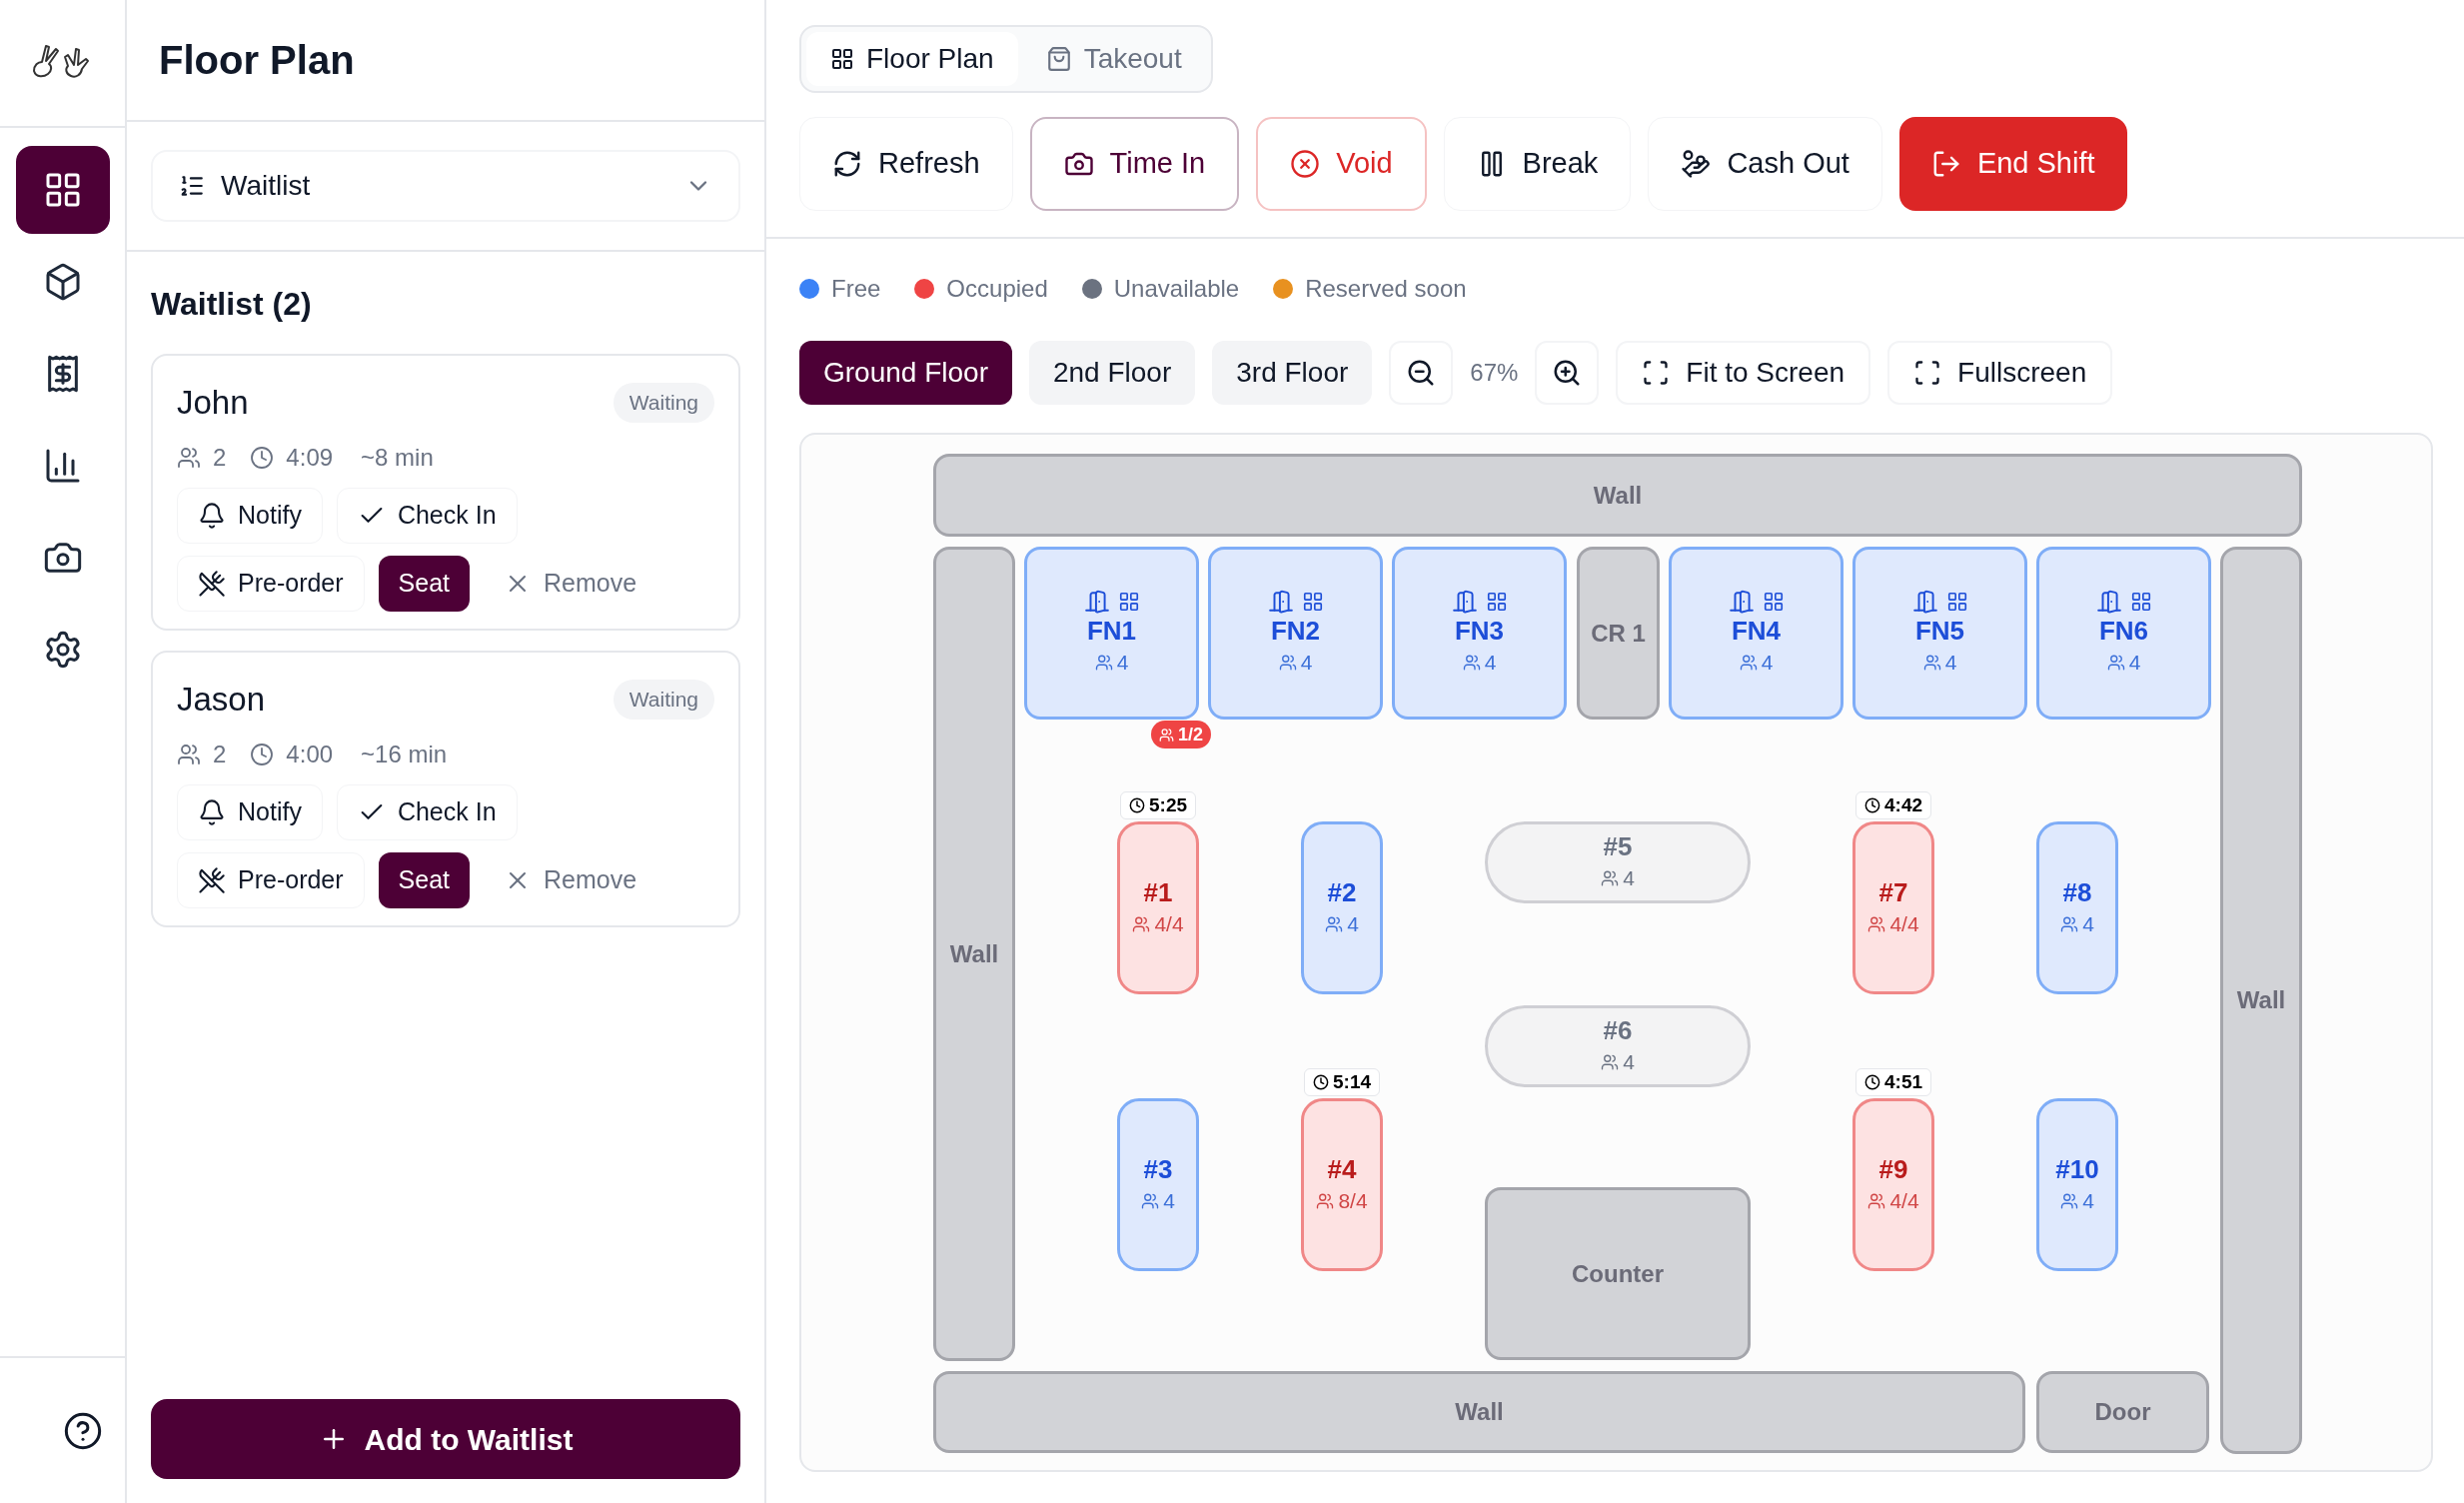 The width and height of the screenshot is (2464, 1503). Describe the element at coordinates (2123, 633) in the screenshot. I see `booth-table: FN6 4` at that location.